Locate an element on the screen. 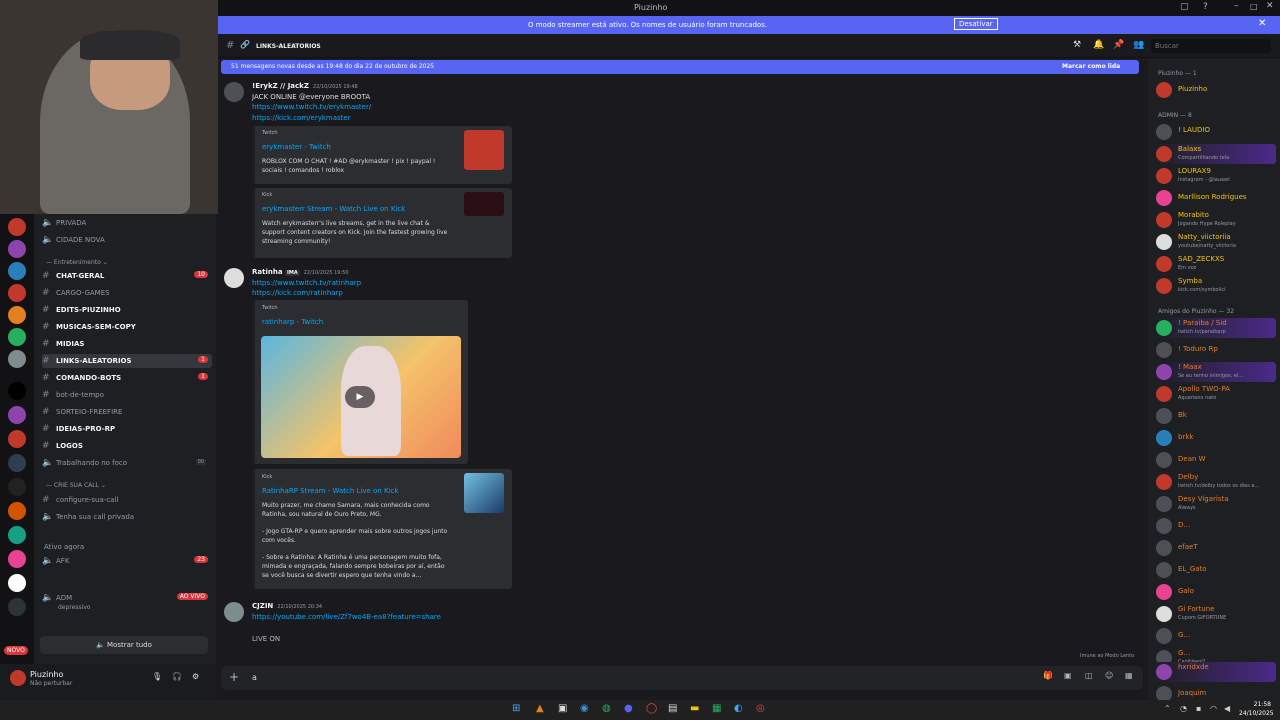 This screenshot has height=720, width=1280. bell-icon: 🔔 is located at coordinates (1098, 45).